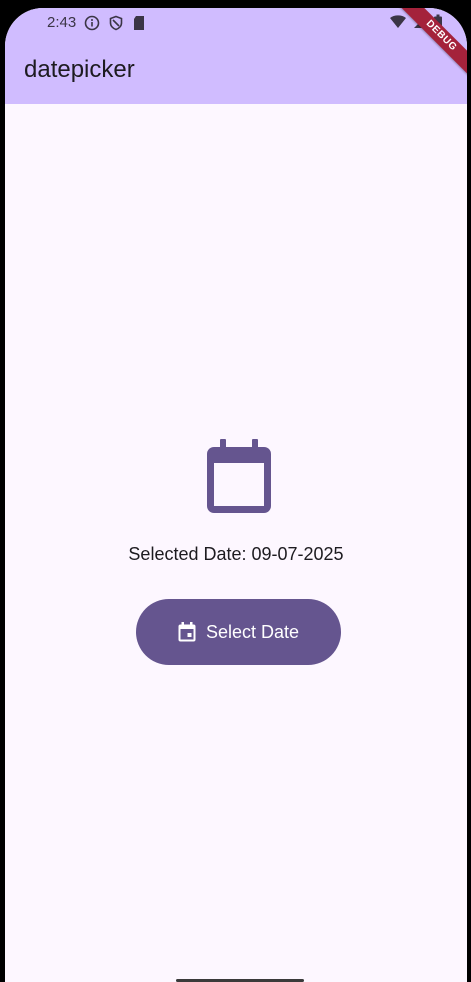  I want to click on app-bar: 2:43 datepicker DEBUG, so click(236, 56).